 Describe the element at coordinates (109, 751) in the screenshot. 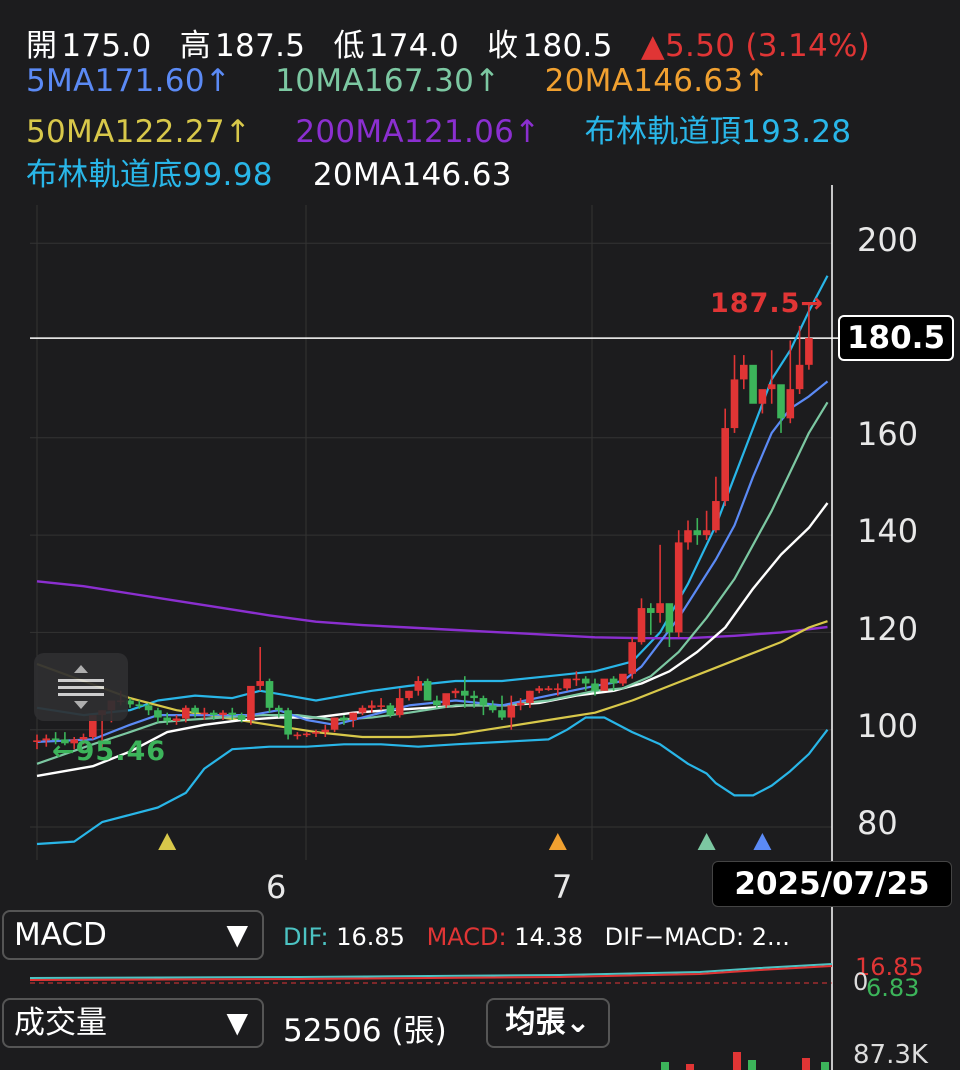

I see `low-price-marker: ←95.46` at that location.